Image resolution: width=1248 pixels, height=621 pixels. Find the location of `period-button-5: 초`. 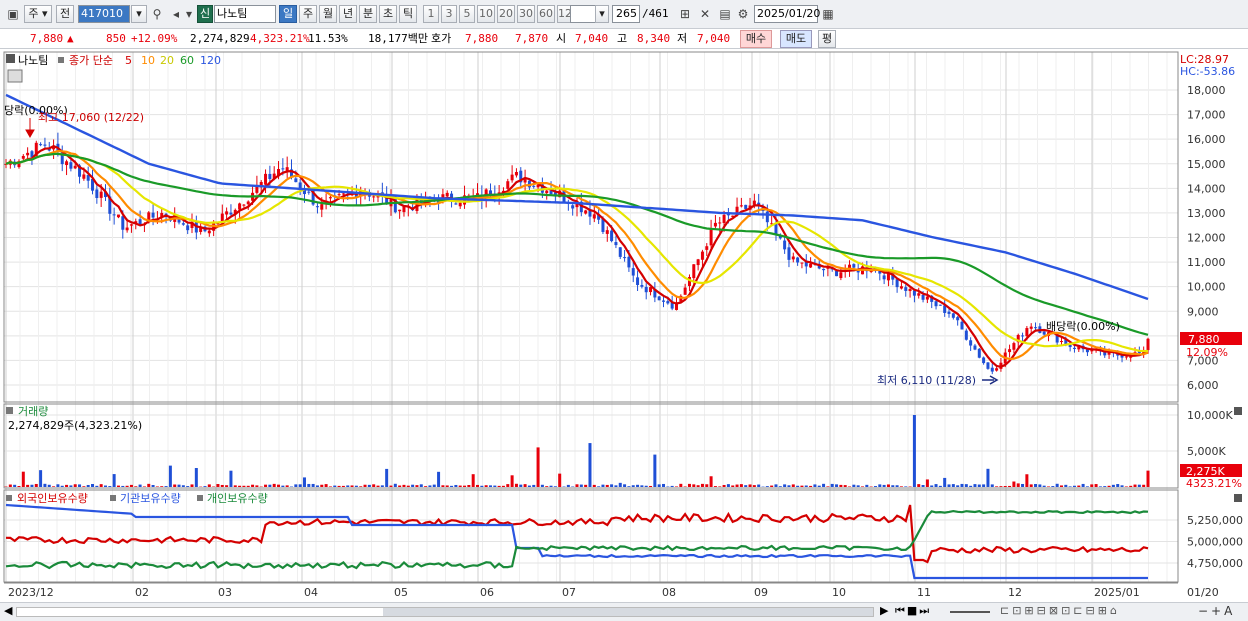

period-button-5: 초 is located at coordinates (388, 14).